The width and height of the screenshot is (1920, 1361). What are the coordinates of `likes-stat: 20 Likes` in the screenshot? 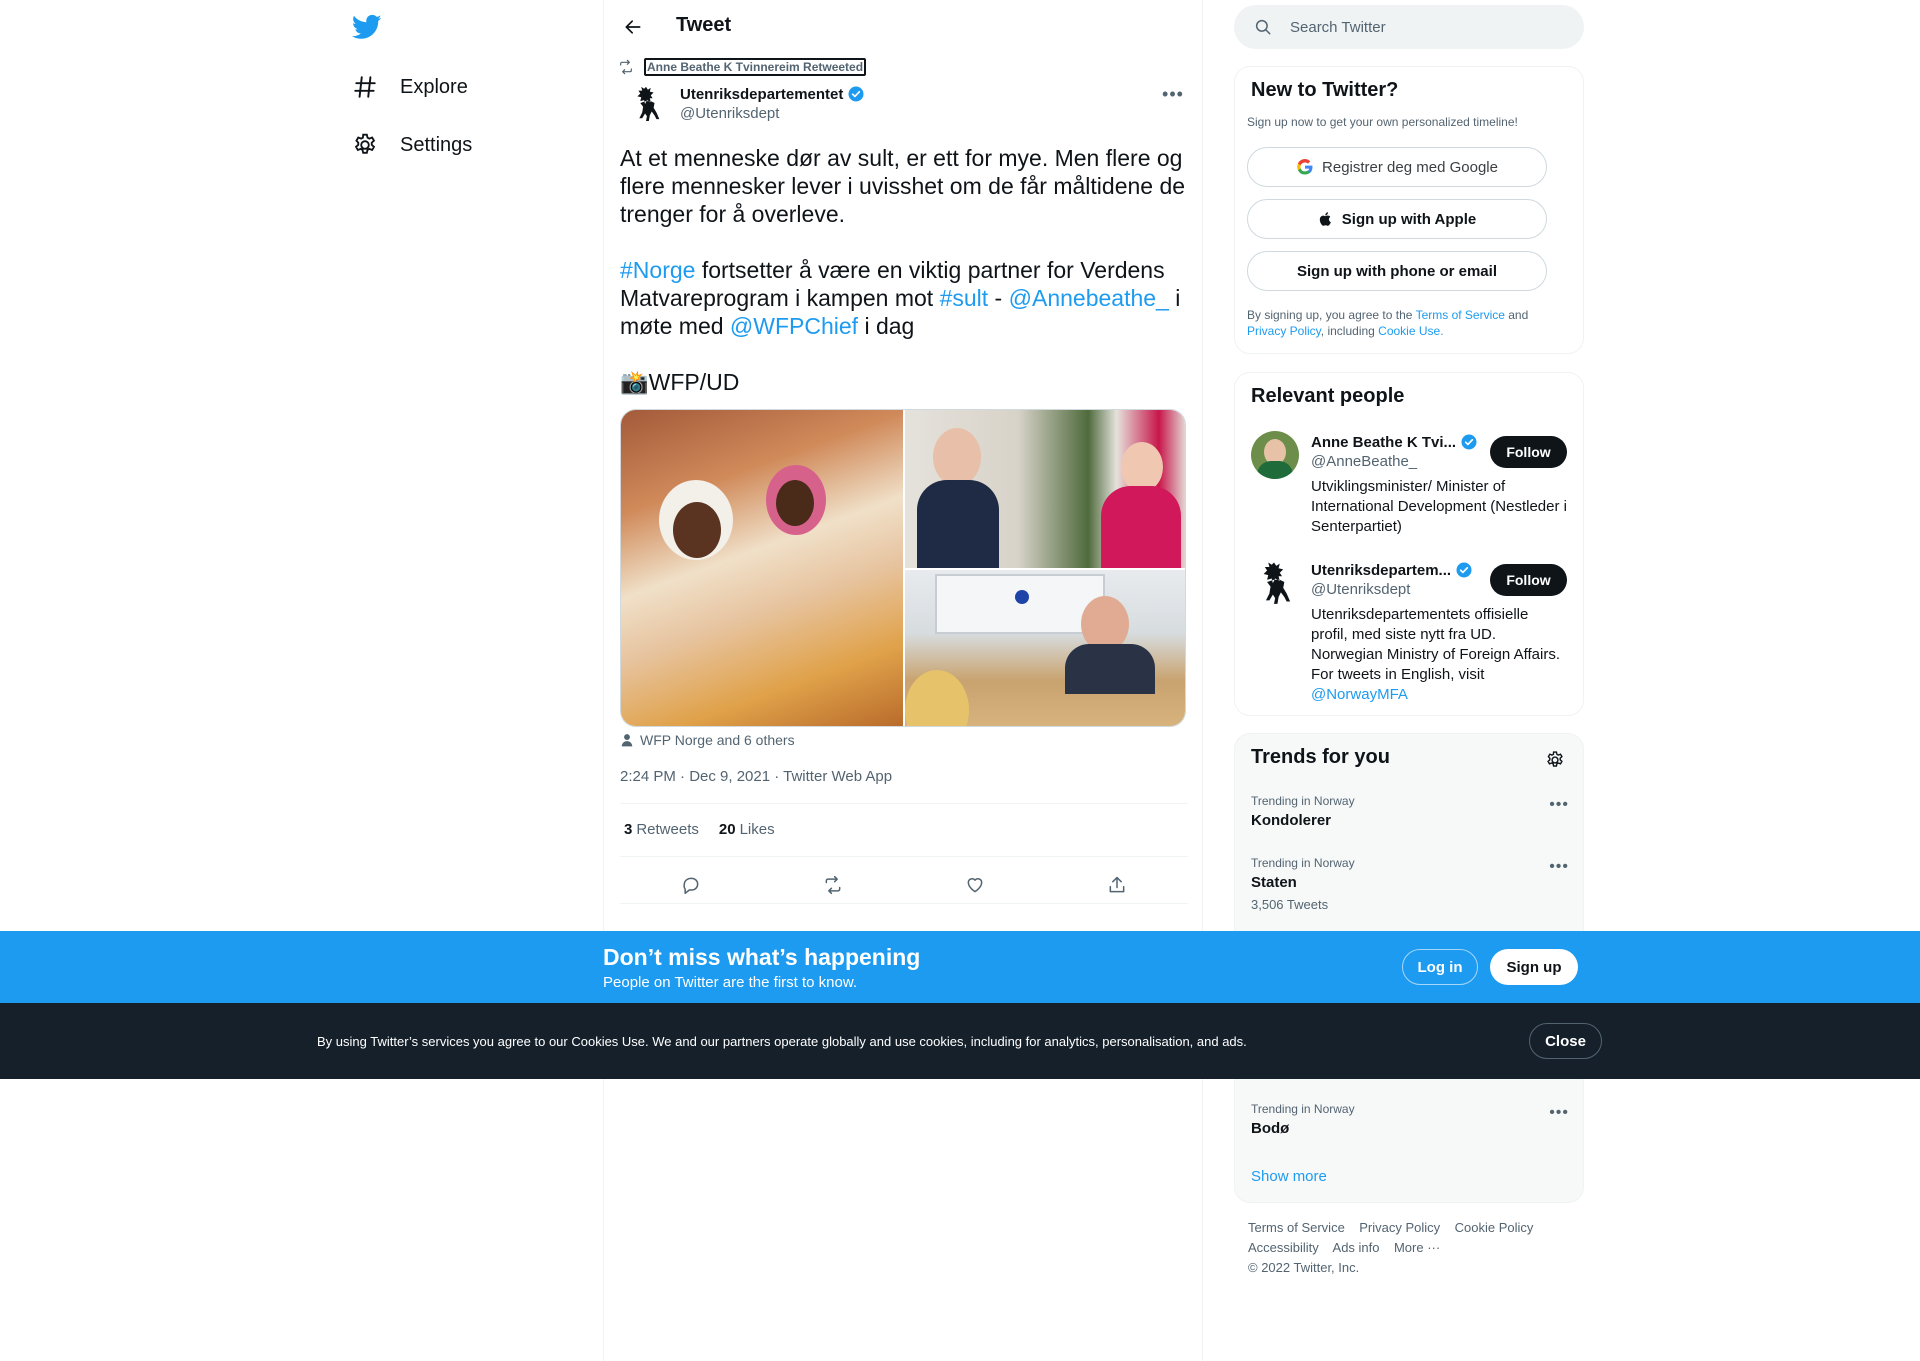 It's located at (747, 829).